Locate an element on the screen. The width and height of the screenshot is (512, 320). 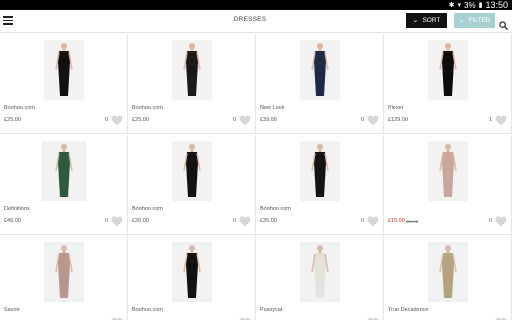
product-brand: Definitions is located at coordinates (17, 209).